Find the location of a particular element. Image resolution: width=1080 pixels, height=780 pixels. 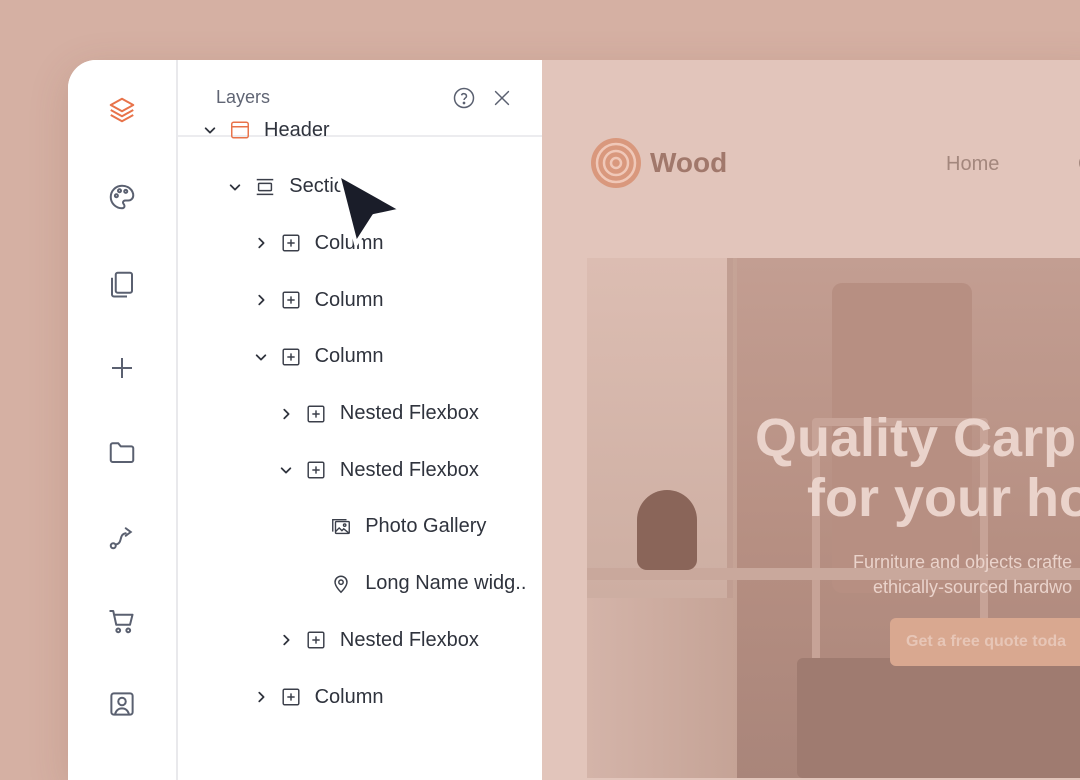

hero-subtitle-line-1: Furniture and objects crafte is located at coordinates (963, 562).